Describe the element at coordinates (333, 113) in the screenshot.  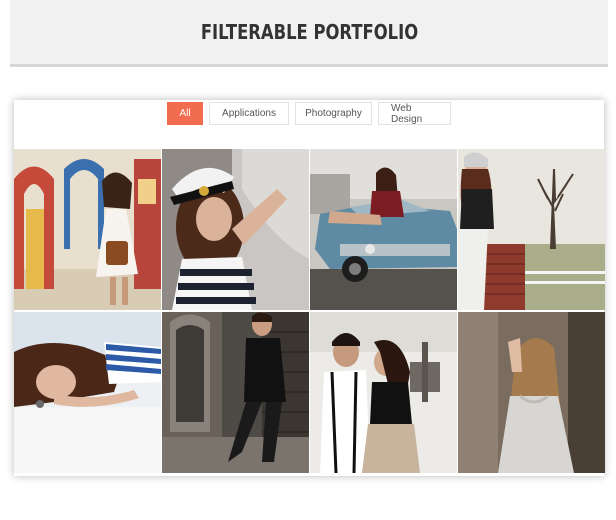
I see `filter-photography-button: Photography` at that location.